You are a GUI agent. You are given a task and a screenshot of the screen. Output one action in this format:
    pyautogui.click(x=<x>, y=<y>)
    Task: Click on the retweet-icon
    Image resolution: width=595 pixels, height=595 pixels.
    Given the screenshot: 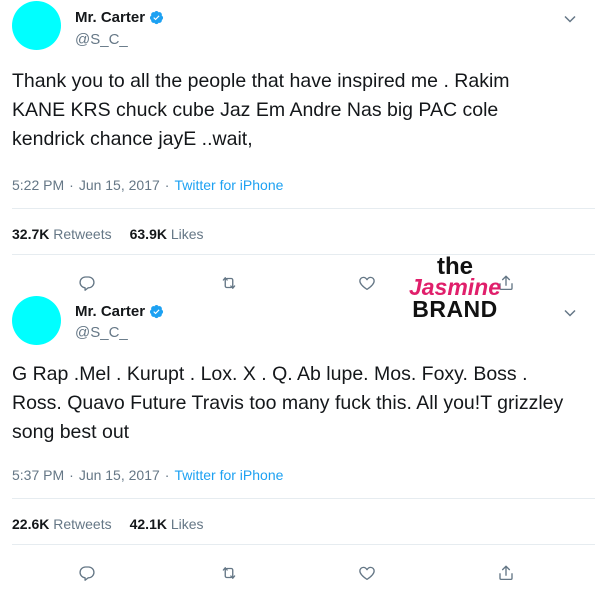 What is the action you would take?
    pyautogui.click(x=229, y=573)
    